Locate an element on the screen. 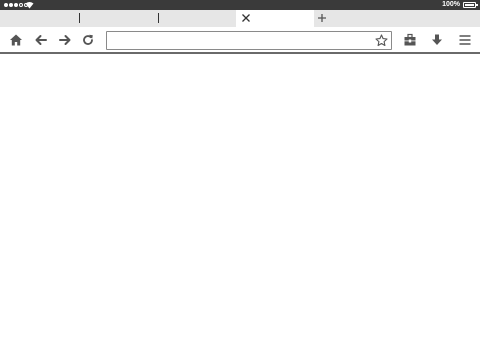 This screenshot has width=480, height=360. back-button is located at coordinates (41, 40).